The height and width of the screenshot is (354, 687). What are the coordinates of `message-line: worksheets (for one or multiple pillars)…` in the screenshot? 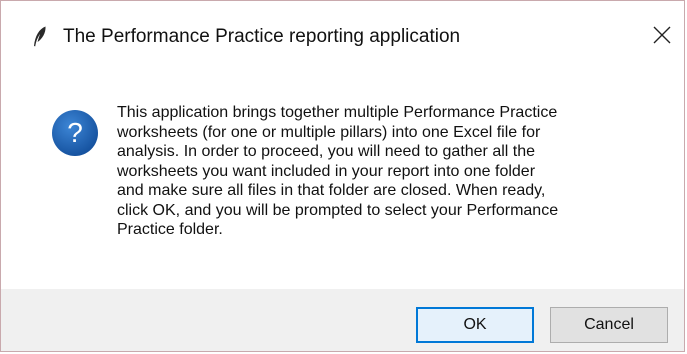 It's located at (329, 132).